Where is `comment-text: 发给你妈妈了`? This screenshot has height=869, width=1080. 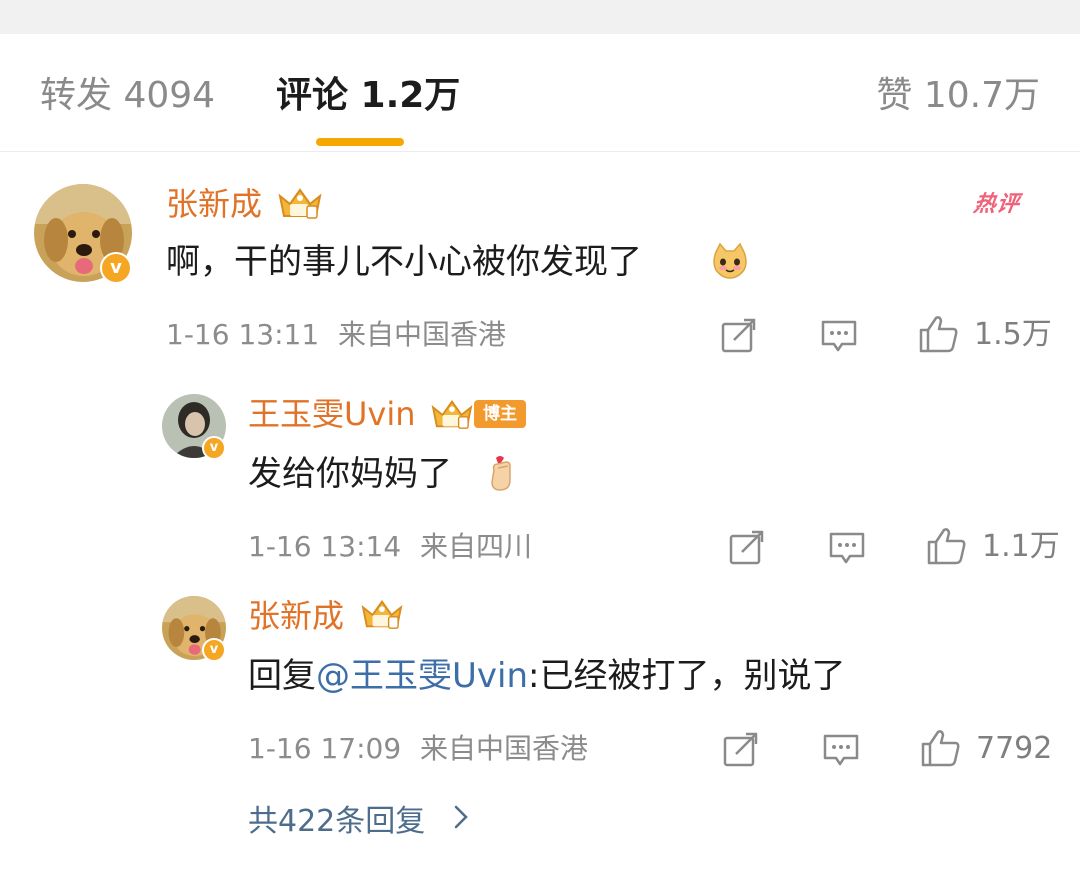
comment-text: 发给你妈妈了 is located at coordinates (350, 474).